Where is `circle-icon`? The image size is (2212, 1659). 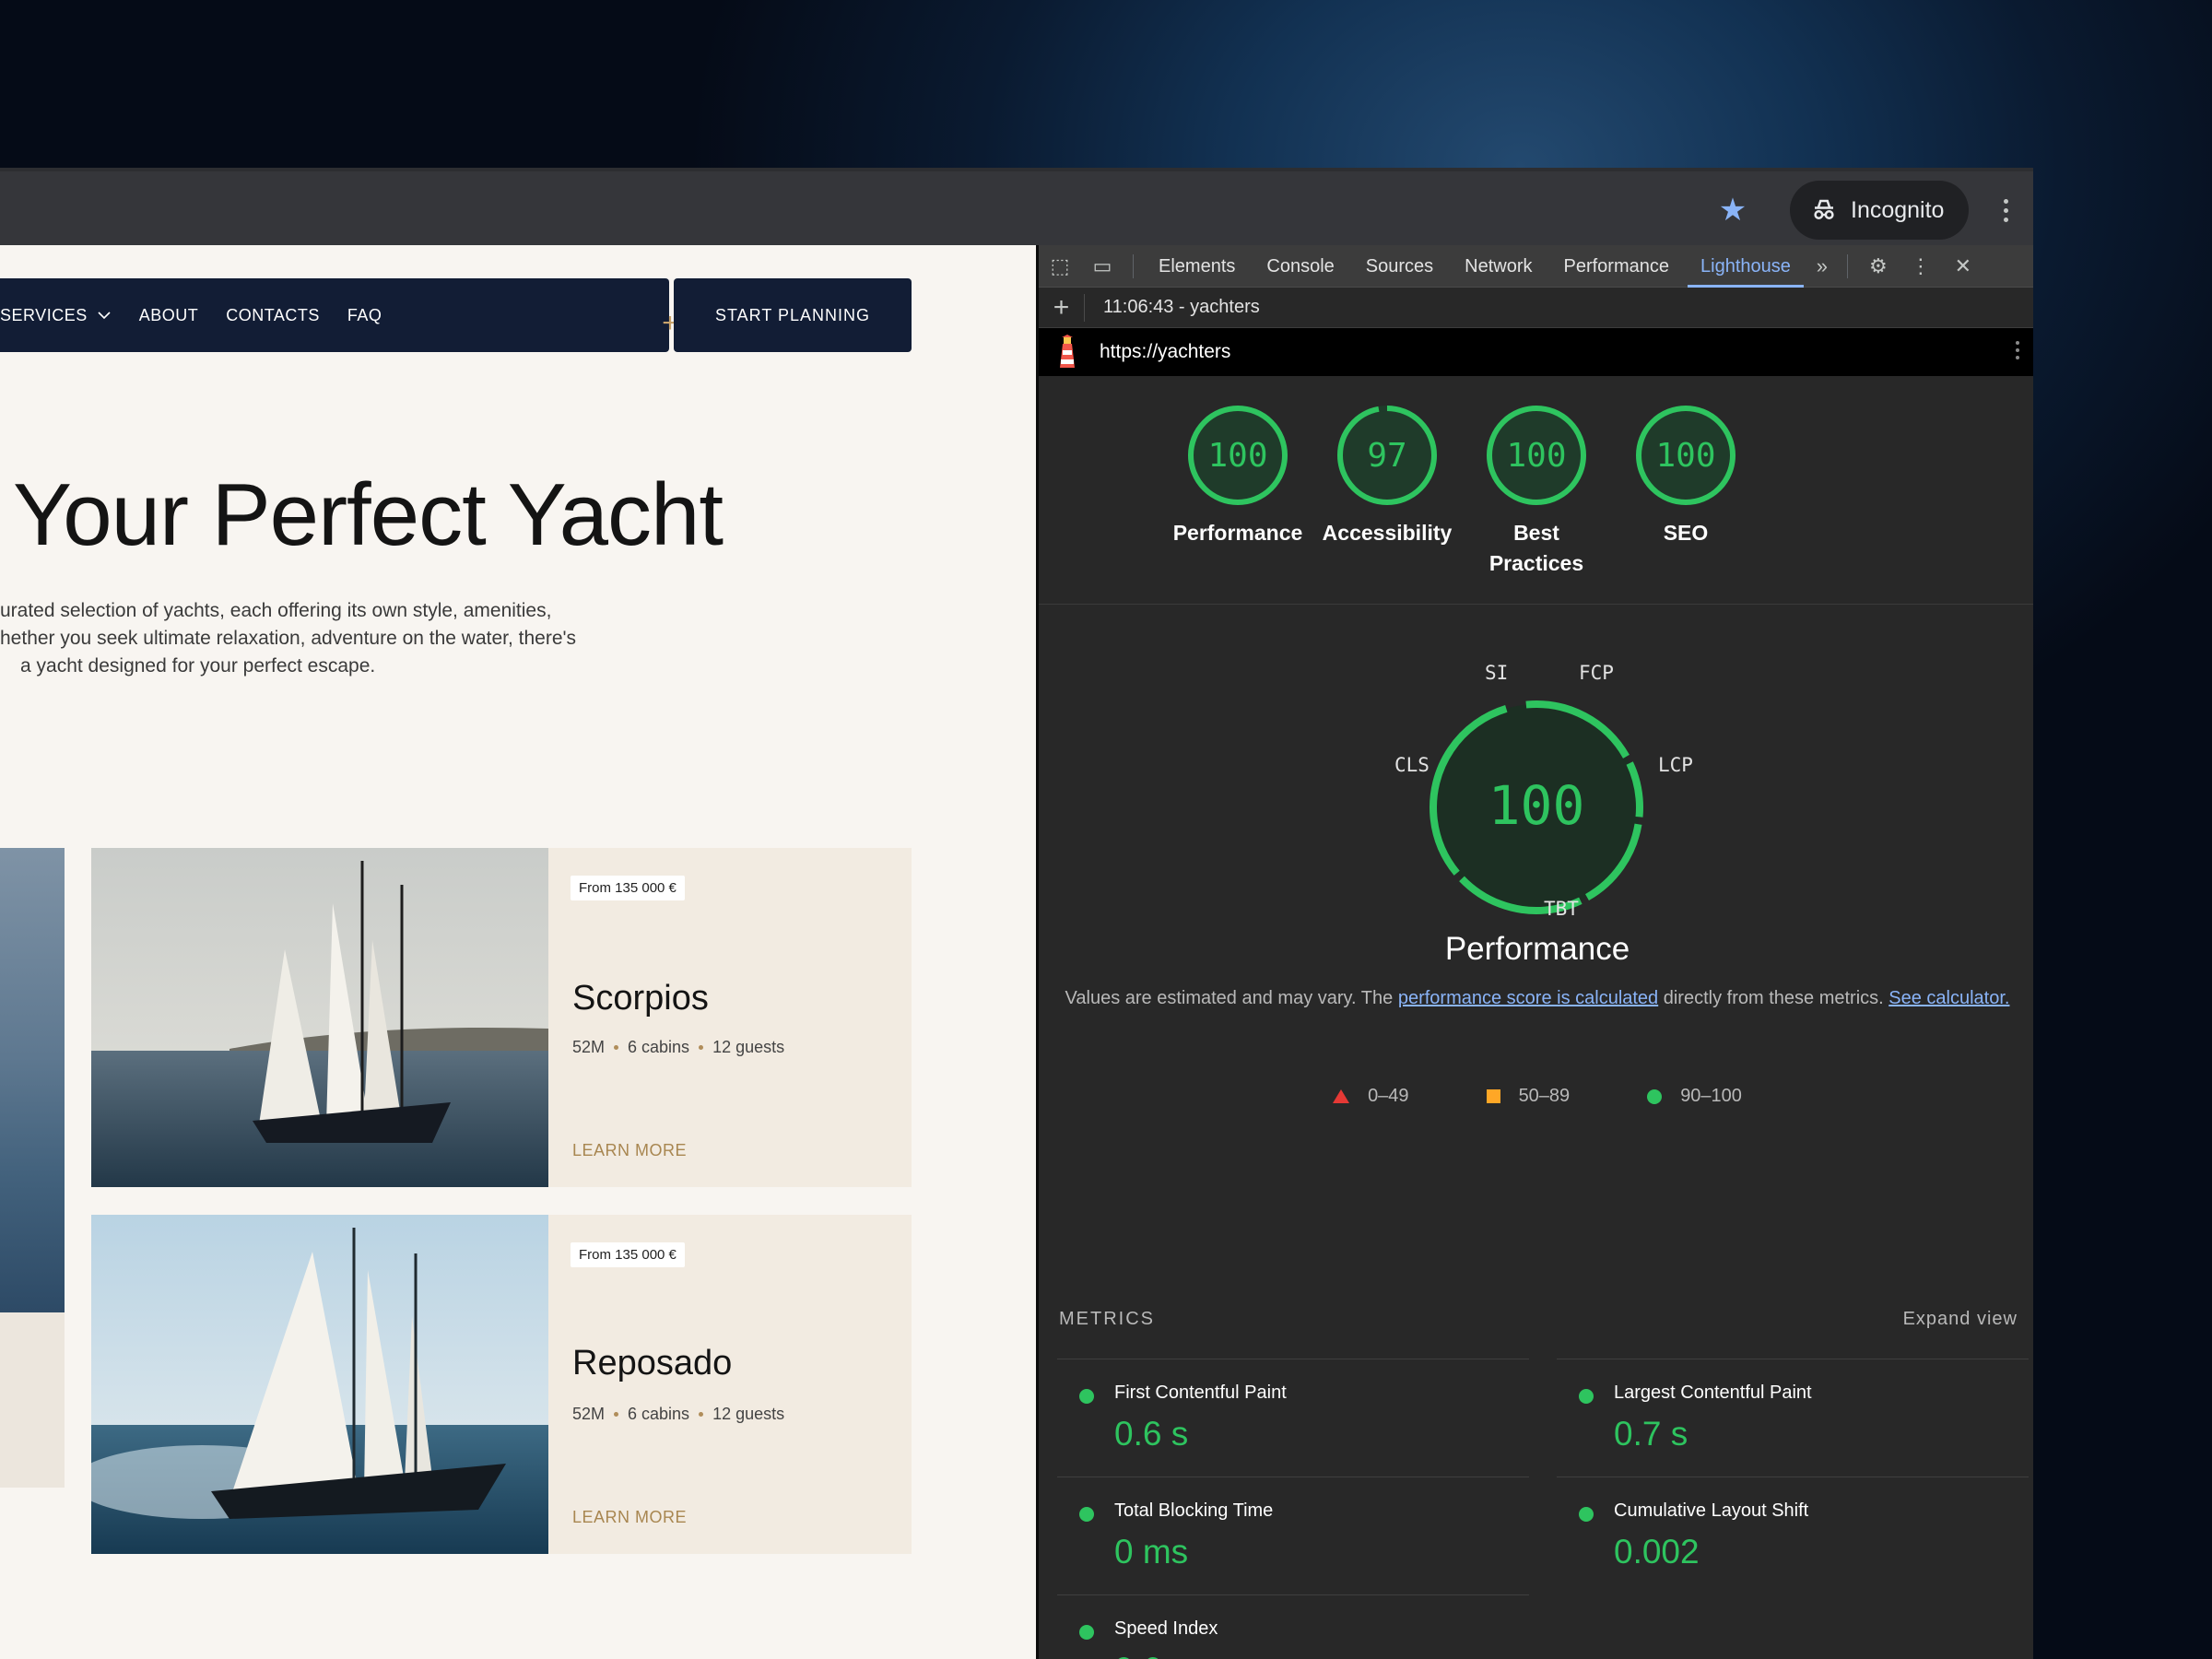
circle-icon is located at coordinates (1655, 1096).